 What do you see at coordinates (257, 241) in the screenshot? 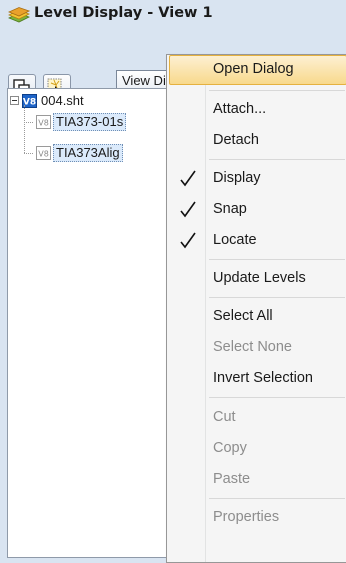
I see `menu-item-locate: Locate` at bounding box center [257, 241].